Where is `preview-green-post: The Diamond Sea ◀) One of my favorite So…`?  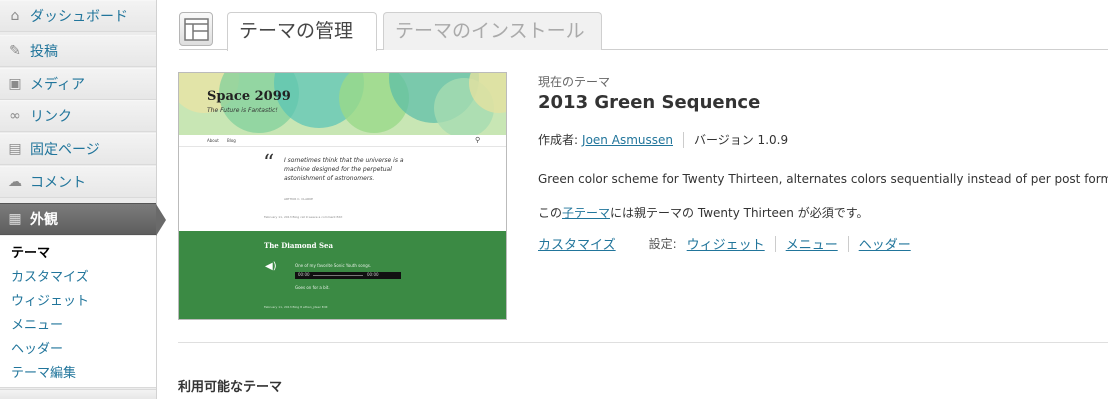
preview-green-post: The Diamond Sea ◀) One of my favorite So… is located at coordinates (342, 275).